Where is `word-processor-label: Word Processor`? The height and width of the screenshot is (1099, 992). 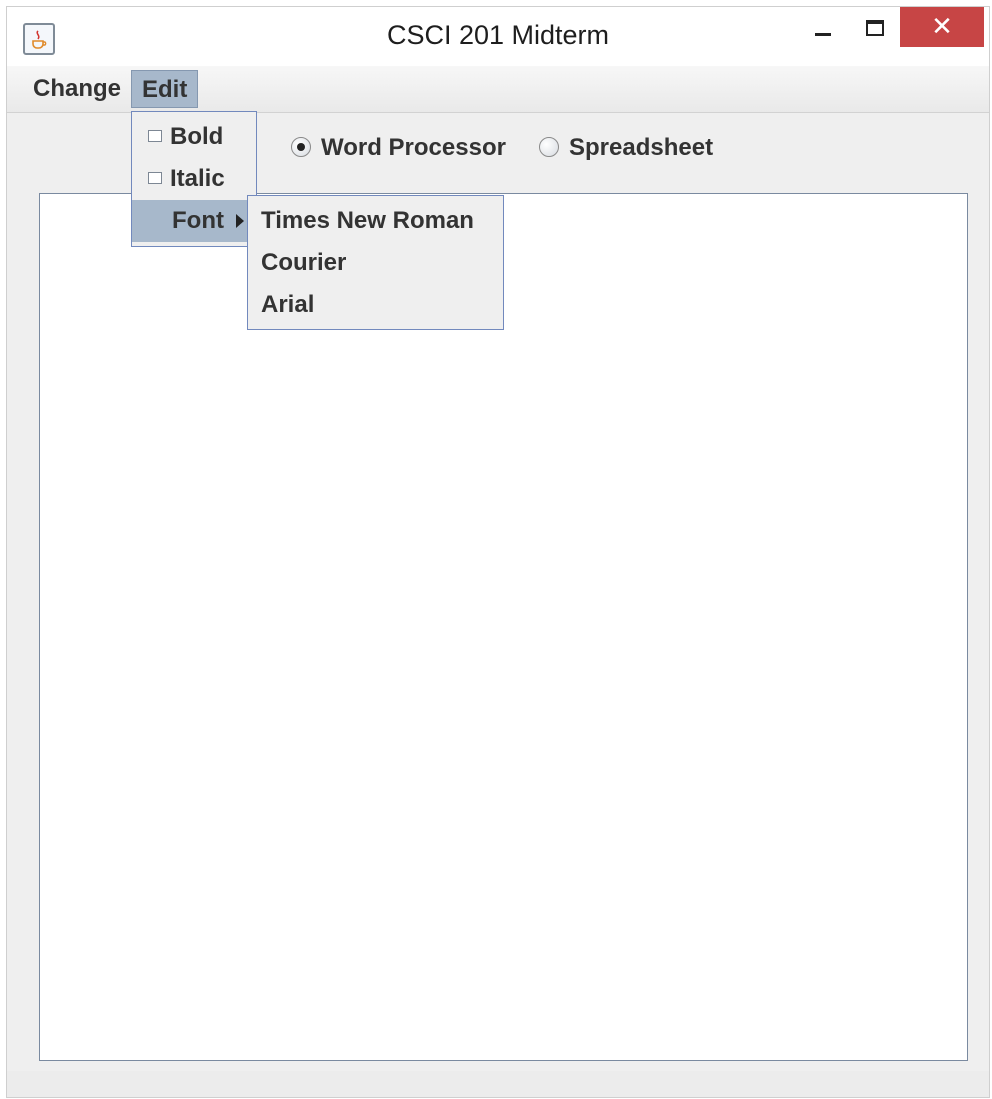
word-processor-label: Word Processor is located at coordinates (413, 147).